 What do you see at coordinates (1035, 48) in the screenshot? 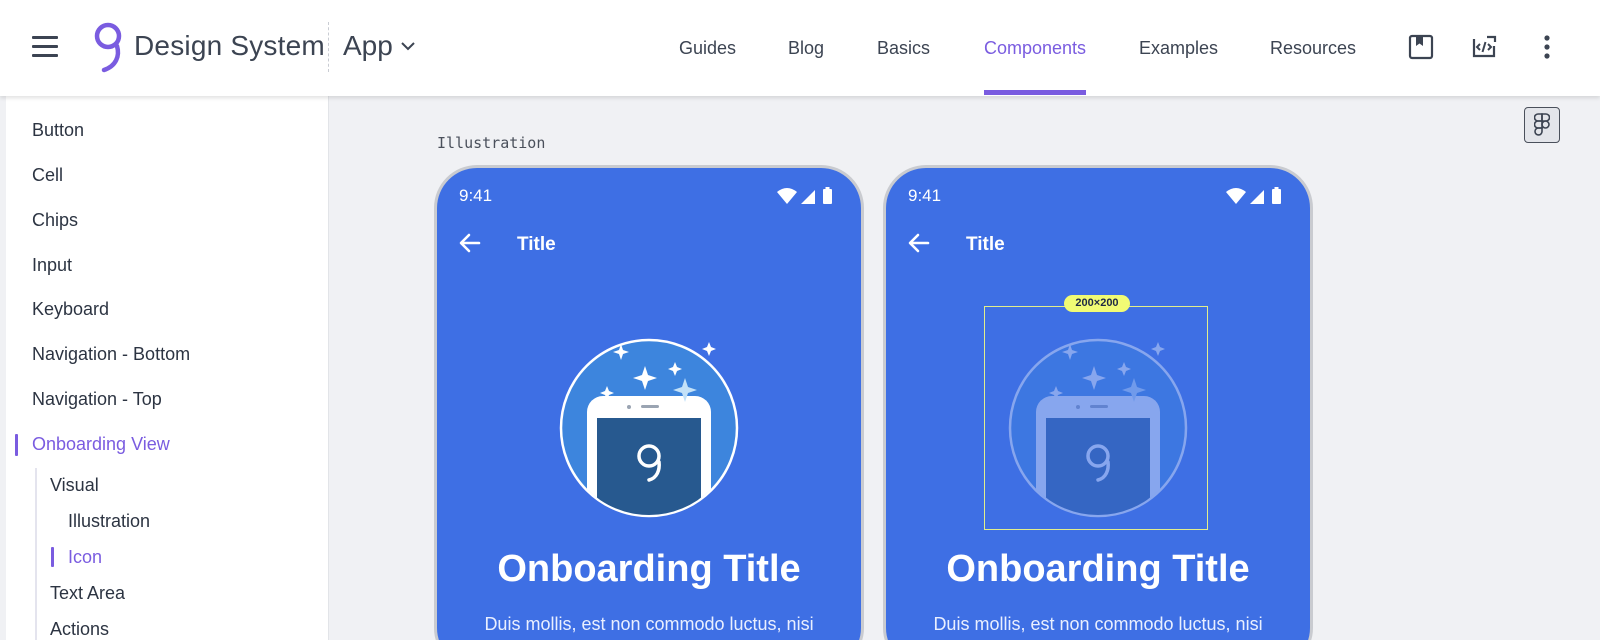
I see `nav-components: Components` at bounding box center [1035, 48].